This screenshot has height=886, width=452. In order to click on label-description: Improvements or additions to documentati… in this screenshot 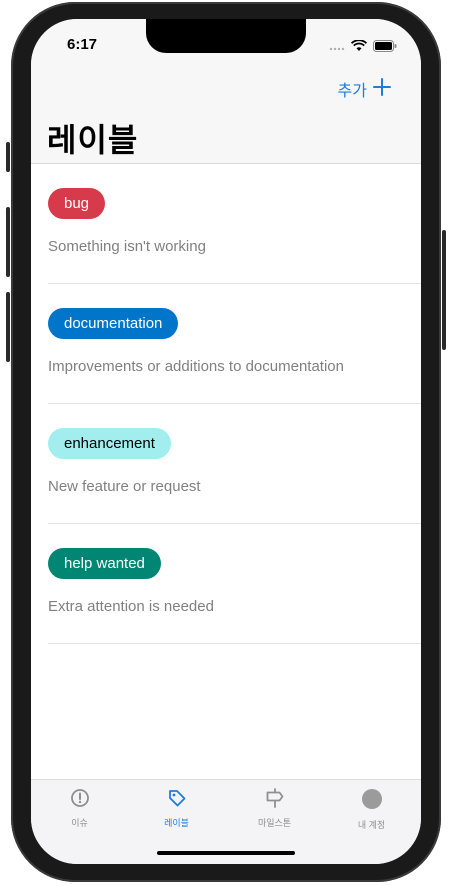, I will do `click(196, 366)`.